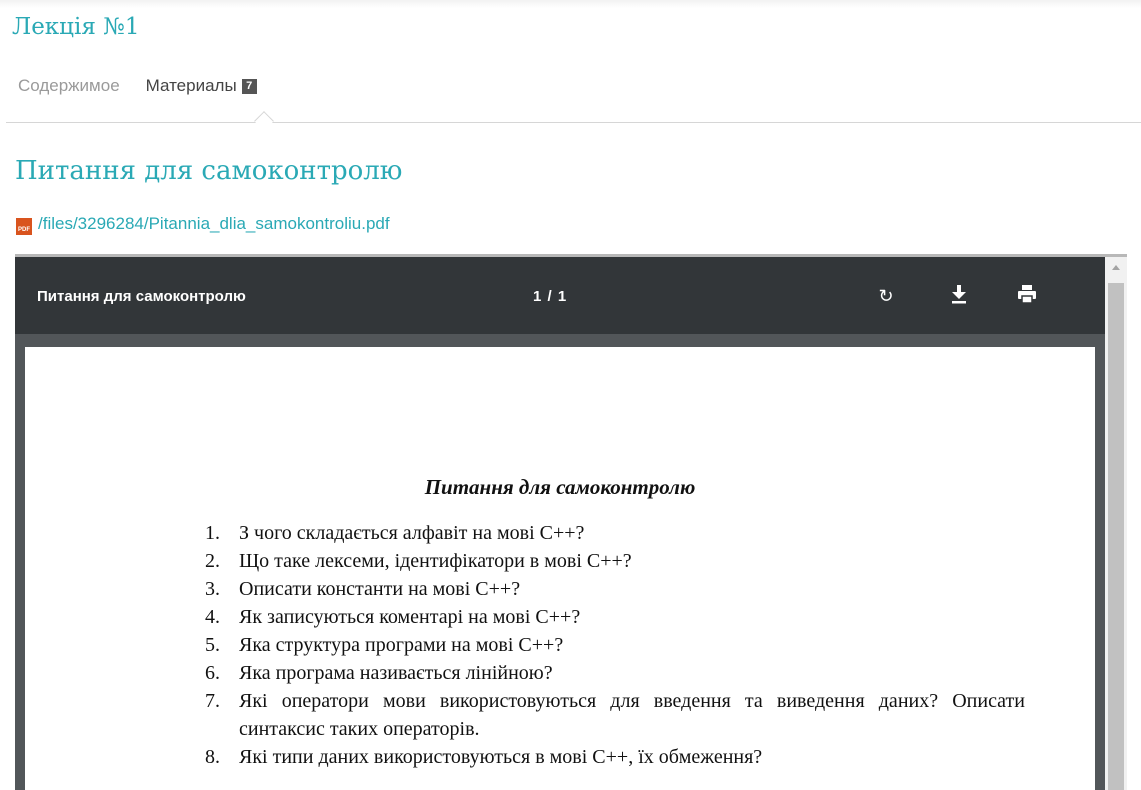 This screenshot has height=790, width=1141. I want to click on download-icon, so click(959, 296).